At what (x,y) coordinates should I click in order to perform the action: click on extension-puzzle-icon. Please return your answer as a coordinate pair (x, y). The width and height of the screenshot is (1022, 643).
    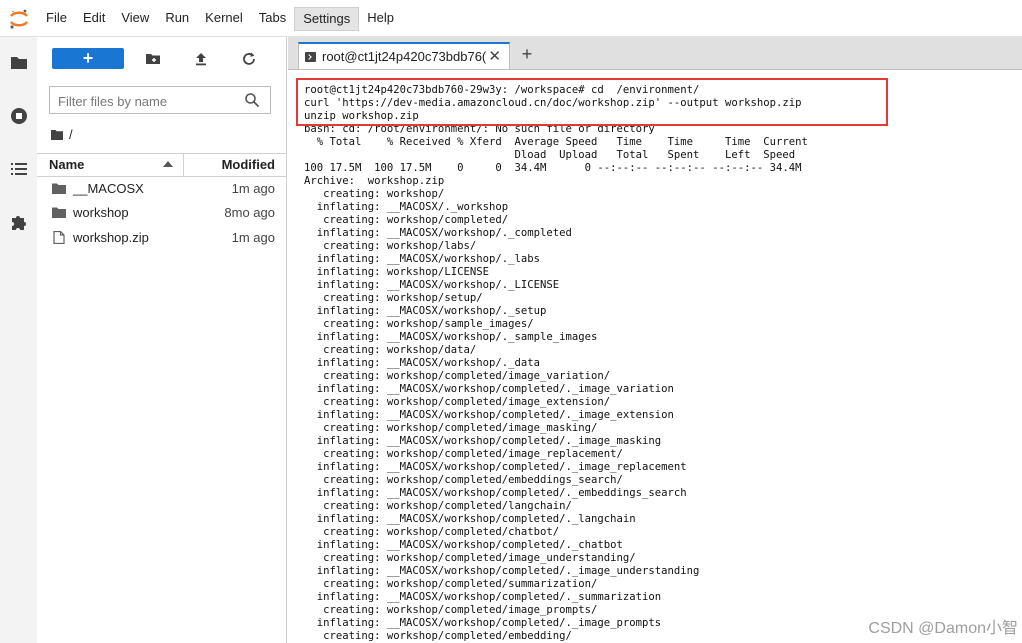
    Looking at the image, I should click on (19, 222).